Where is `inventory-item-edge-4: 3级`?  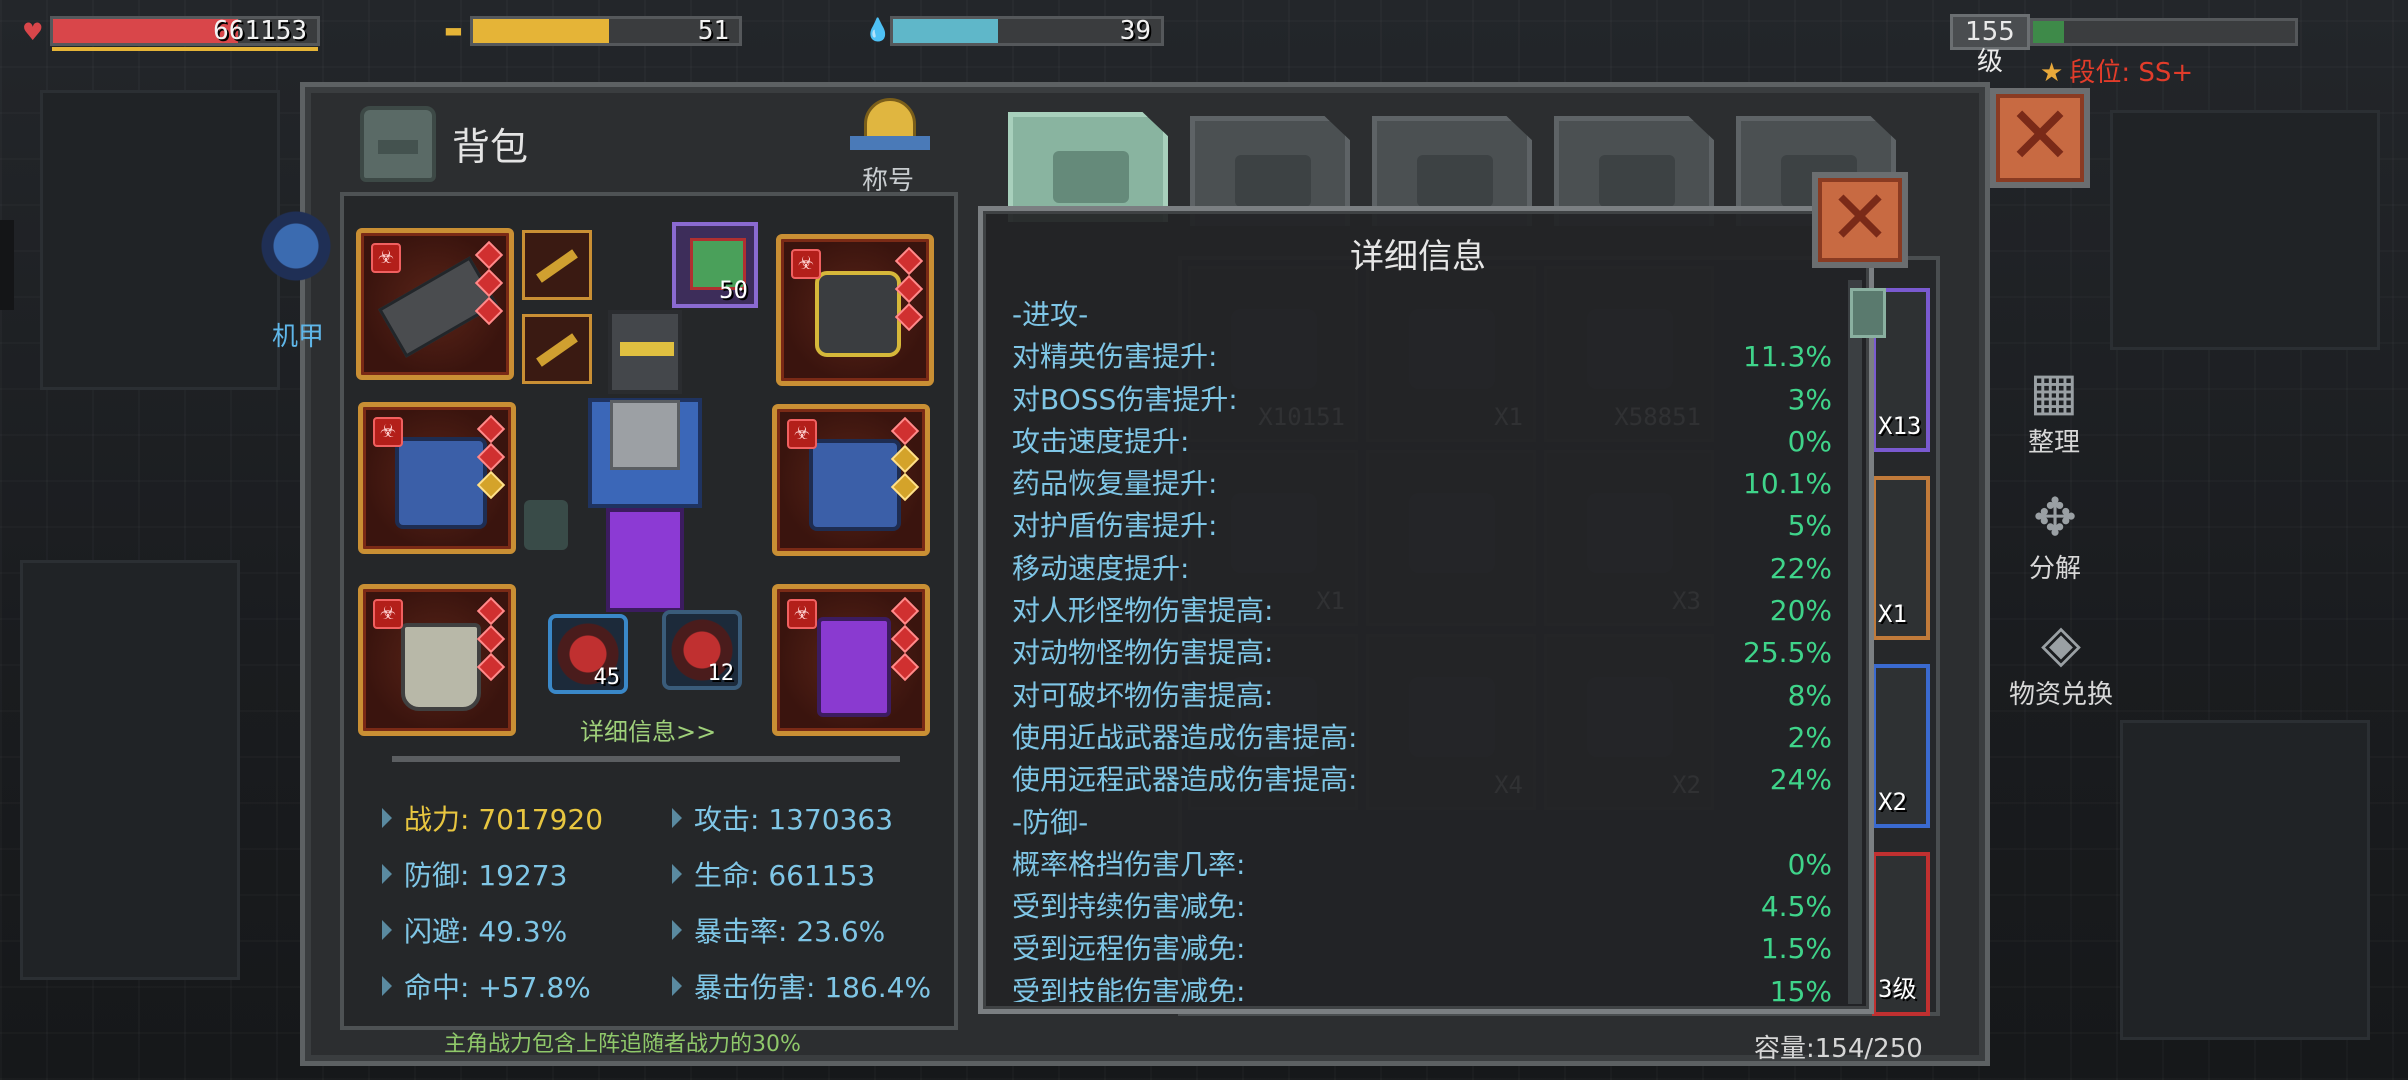 inventory-item-edge-4: 3级 is located at coordinates (1901, 934).